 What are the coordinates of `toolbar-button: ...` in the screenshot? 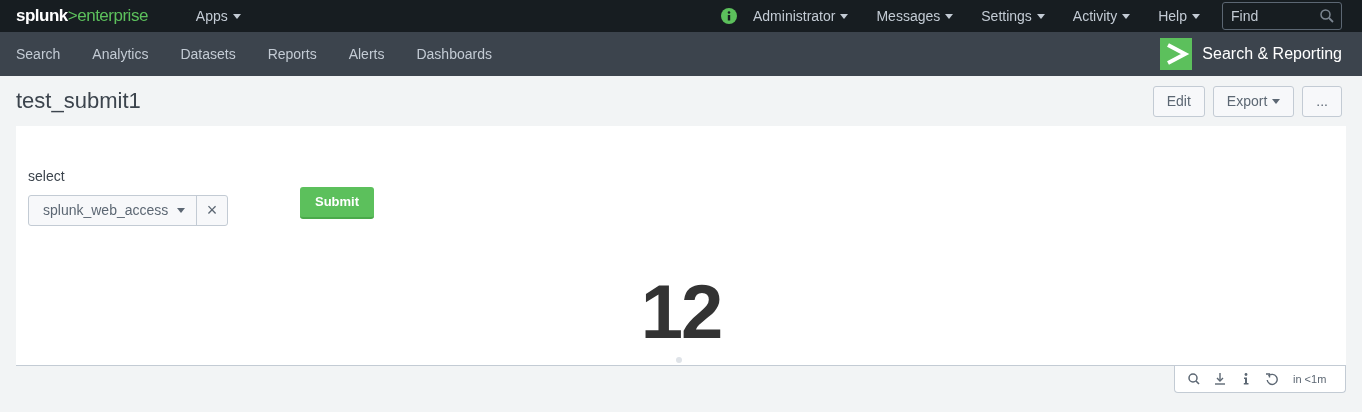 It's located at (1322, 101).